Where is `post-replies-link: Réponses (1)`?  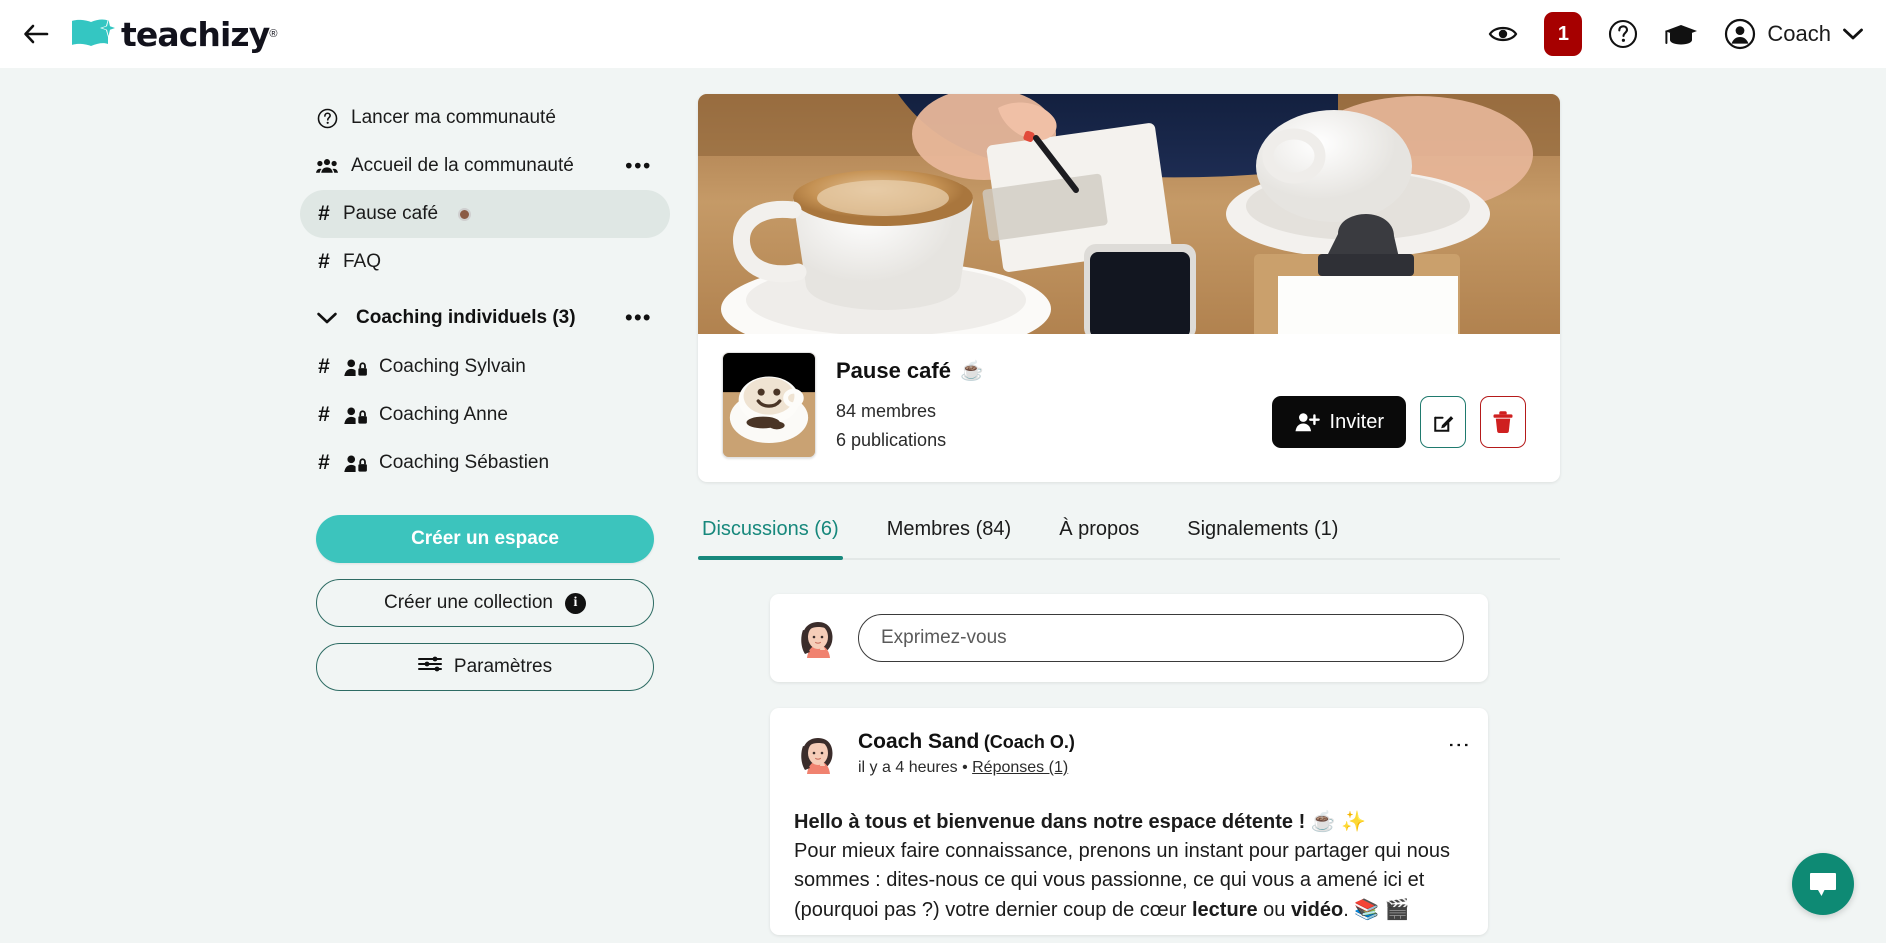 post-replies-link: Réponses (1) is located at coordinates (1020, 767).